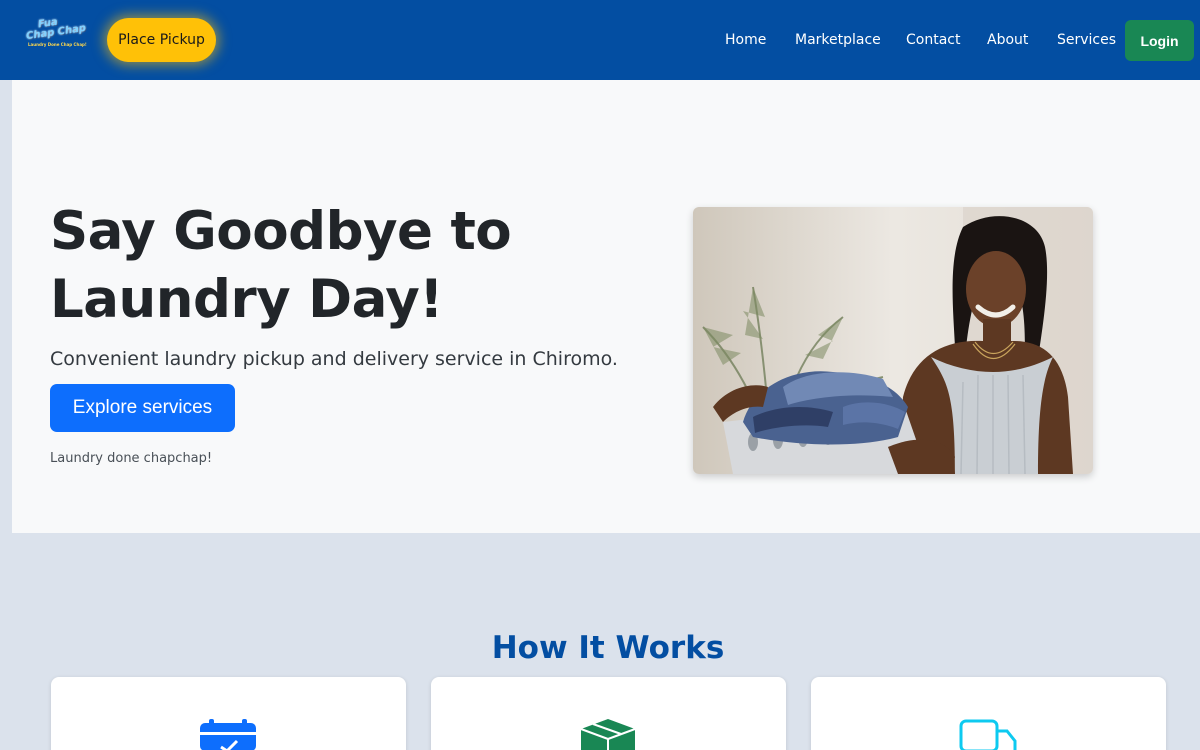 The width and height of the screenshot is (1200, 750). Describe the element at coordinates (57, 44) in the screenshot. I see `logo-line-3: Laundry Done Chap Chap!` at that location.